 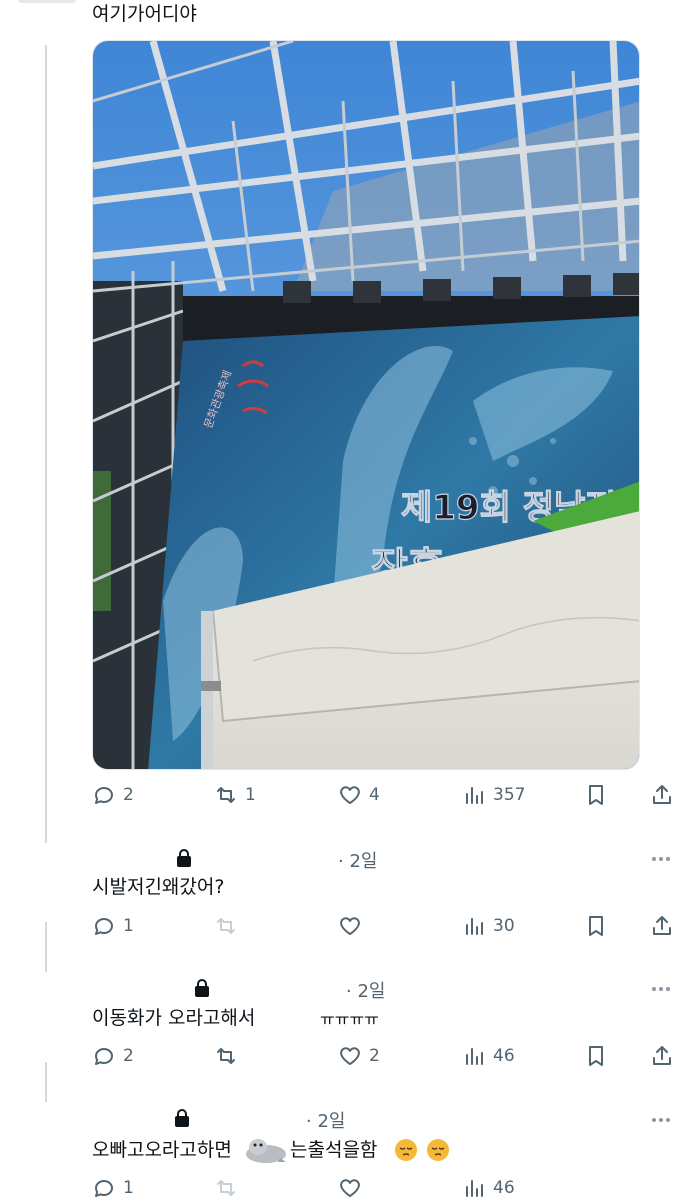 What do you see at coordinates (162, 1150) in the screenshot?
I see `reply-text: 오빠고오라고하면` at bounding box center [162, 1150].